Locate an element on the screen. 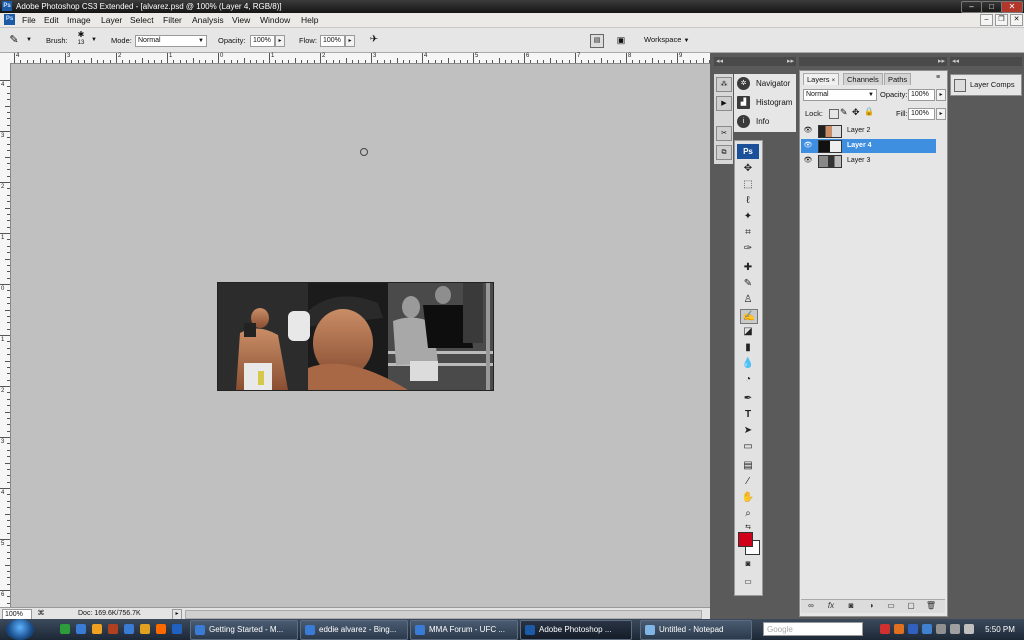  shape-tool-icon: ▭ is located at coordinates (748, 446).